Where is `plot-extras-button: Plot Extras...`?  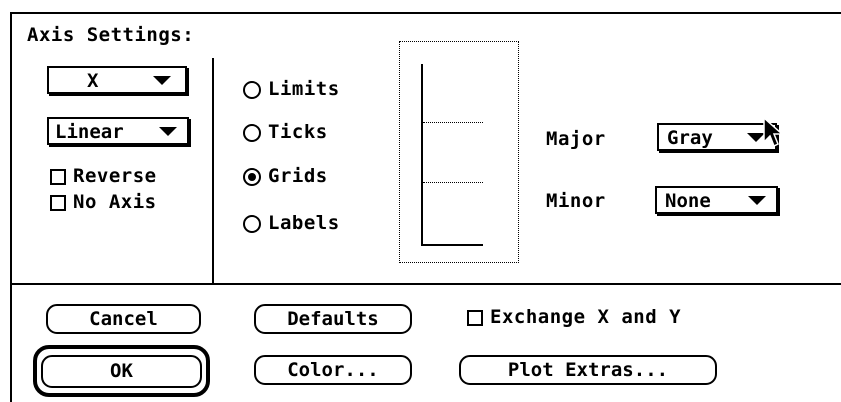 plot-extras-button: Plot Extras... is located at coordinates (588, 370).